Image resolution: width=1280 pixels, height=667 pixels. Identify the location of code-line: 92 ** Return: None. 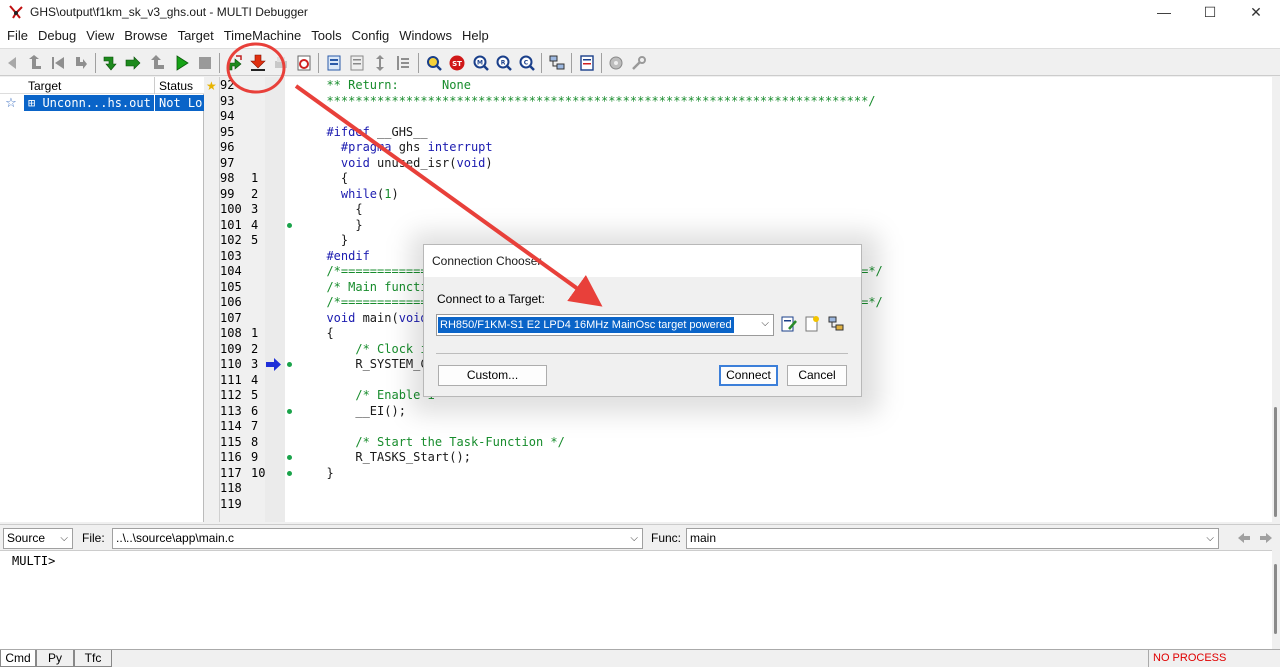
(746, 86).